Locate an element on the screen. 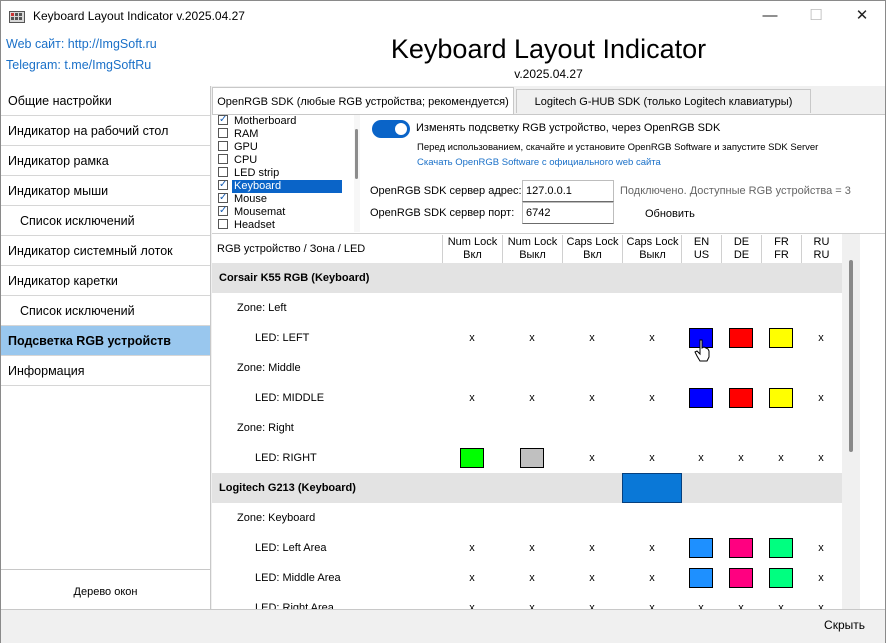  openrgb-toggle is located at coordinates (391, 129).